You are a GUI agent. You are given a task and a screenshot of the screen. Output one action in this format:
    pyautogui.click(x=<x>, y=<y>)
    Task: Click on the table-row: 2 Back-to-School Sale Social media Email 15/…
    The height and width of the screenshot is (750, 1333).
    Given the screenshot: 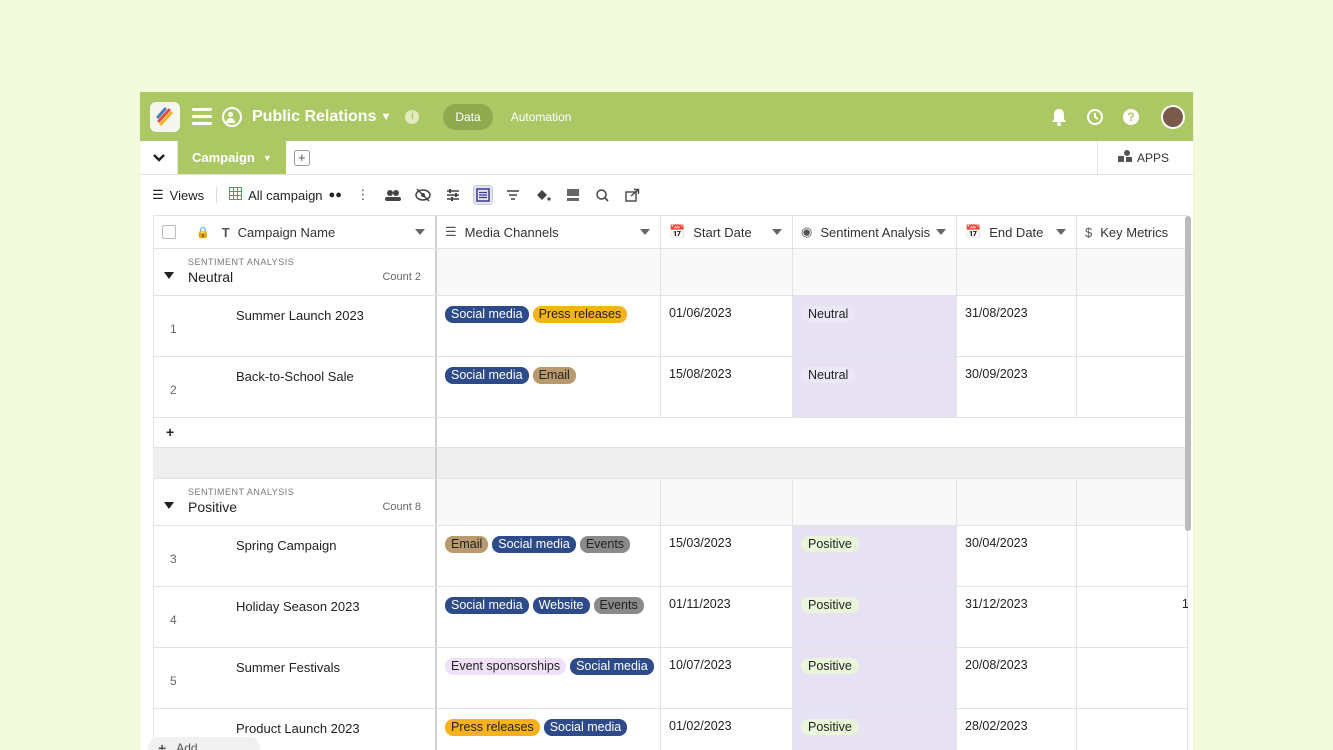 What is the action you would take?
    pyautogui.click(x=670, y=387)
    